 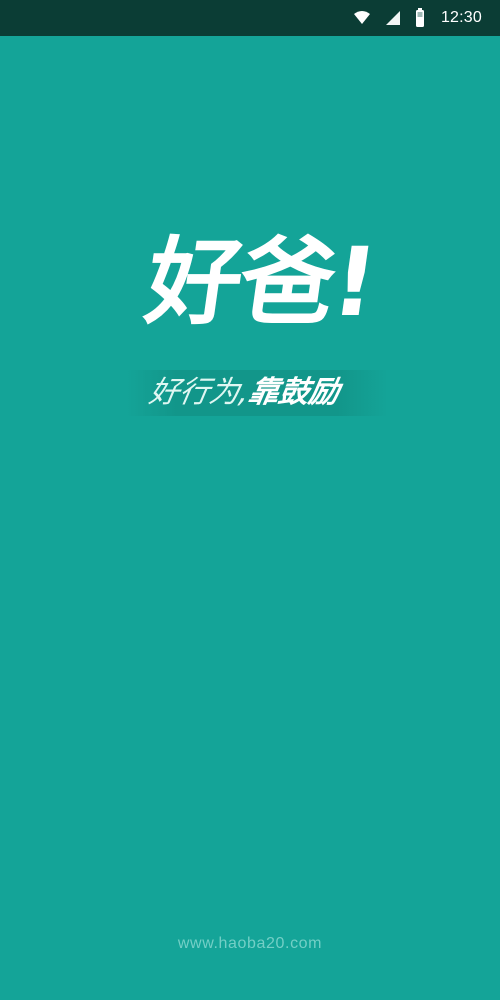 What do you see at coordinates (250, 18) in the screenshot?
I see `status-bar: 12:30` at bounding box center [250, 18].